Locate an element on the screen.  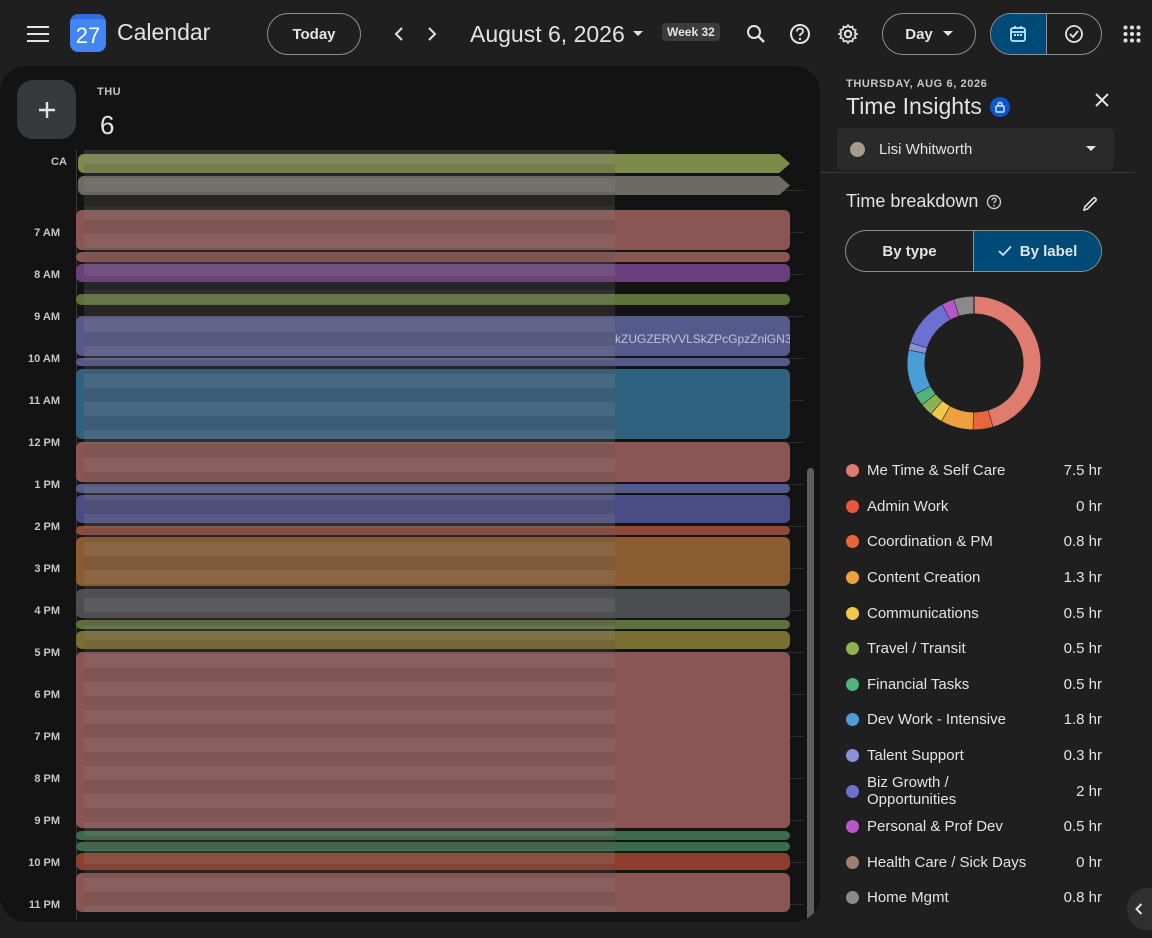
caret-down-icon is located at coordinates (1091, 148).